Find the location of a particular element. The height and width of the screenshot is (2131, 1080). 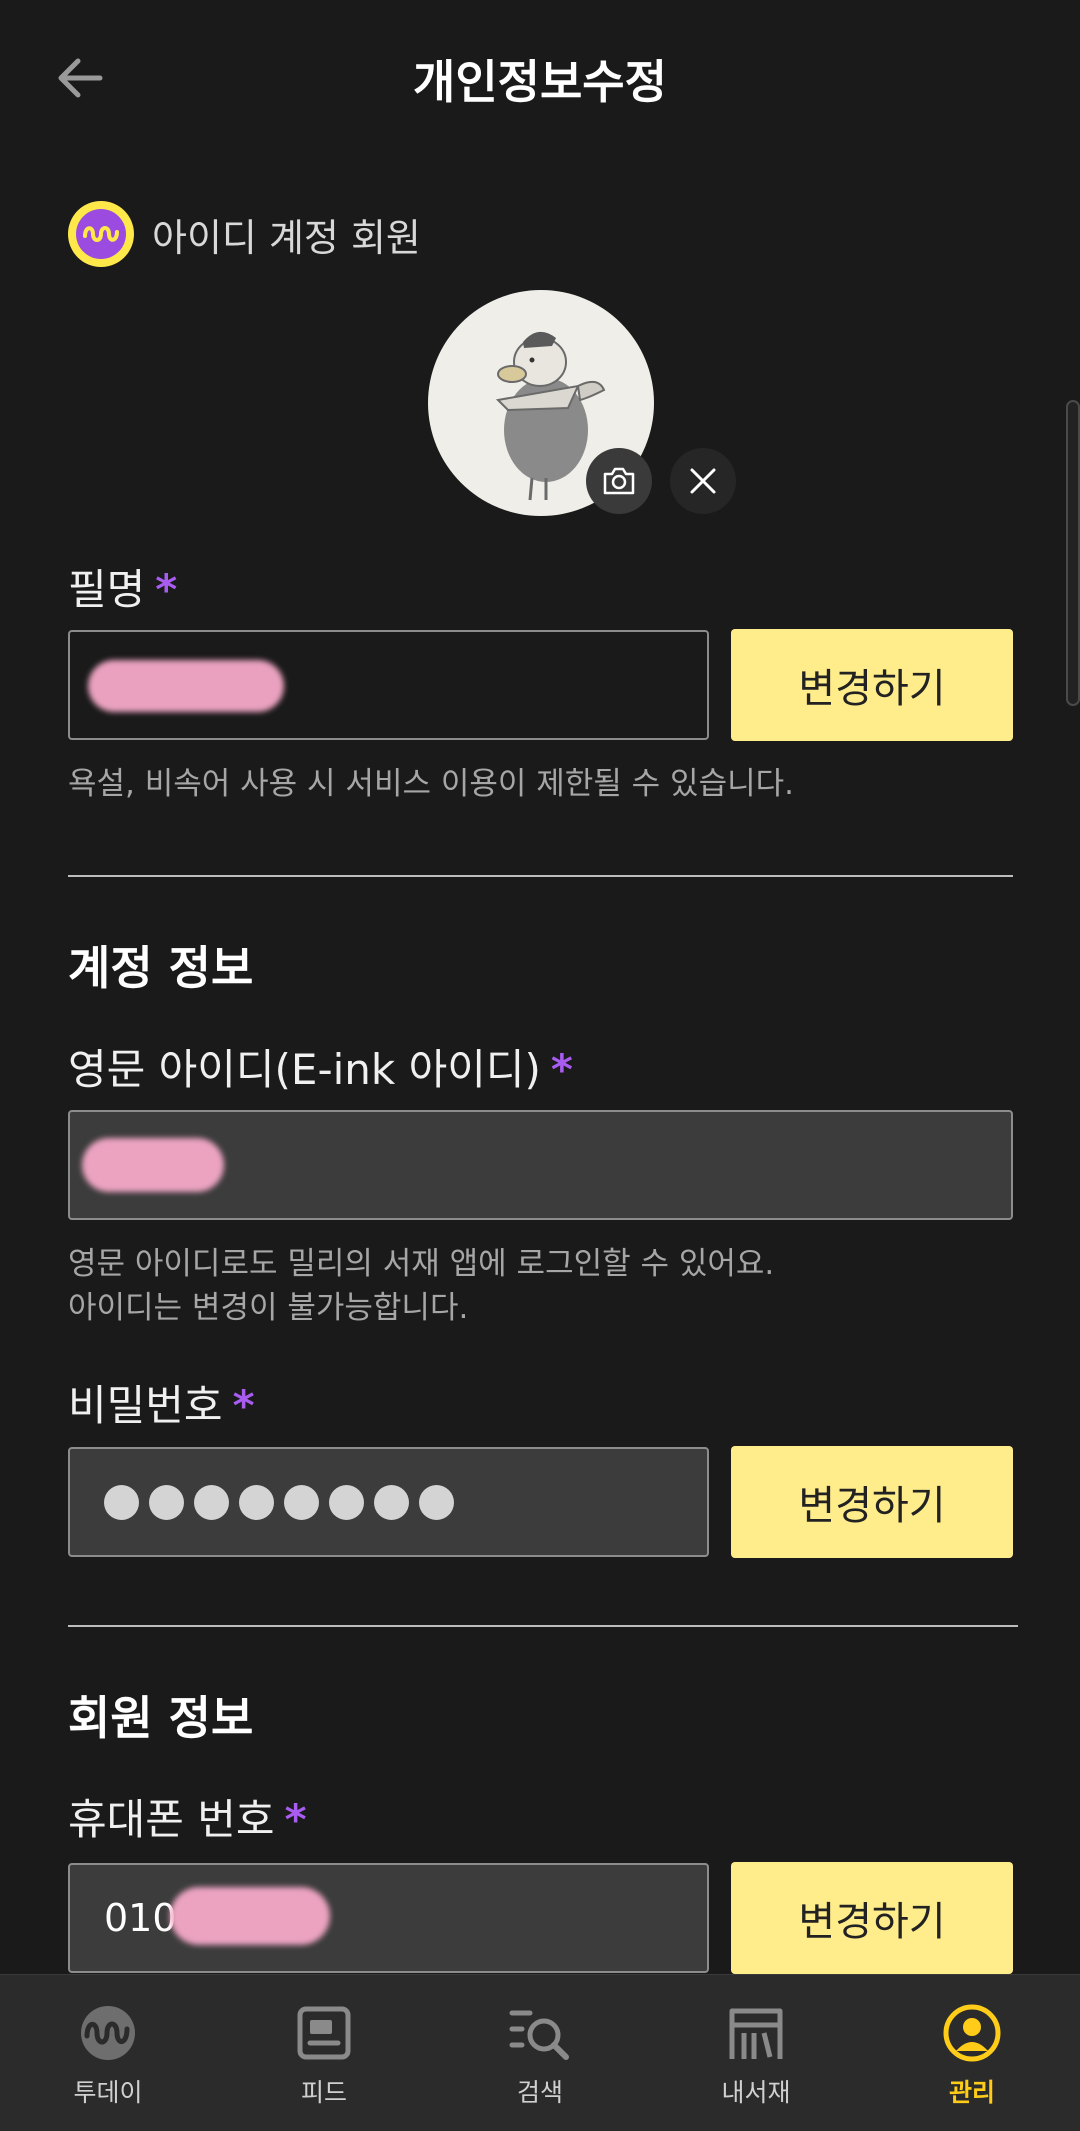

remove-photo-button is located at coordinates (703, 481).